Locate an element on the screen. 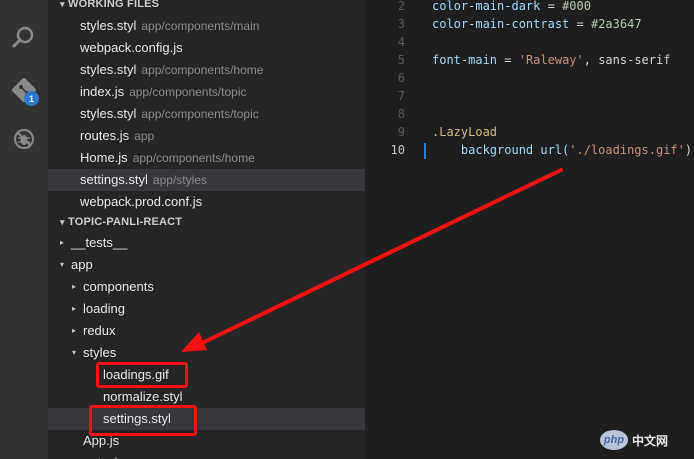  code-token: ) is located at coordinates (688, 150).